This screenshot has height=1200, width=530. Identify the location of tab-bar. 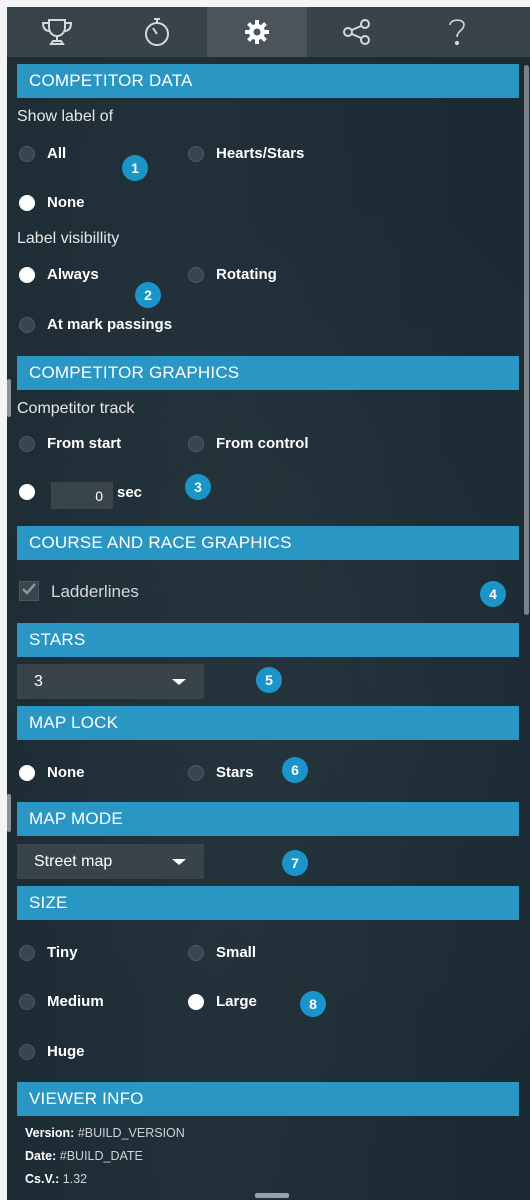
(268, 32).